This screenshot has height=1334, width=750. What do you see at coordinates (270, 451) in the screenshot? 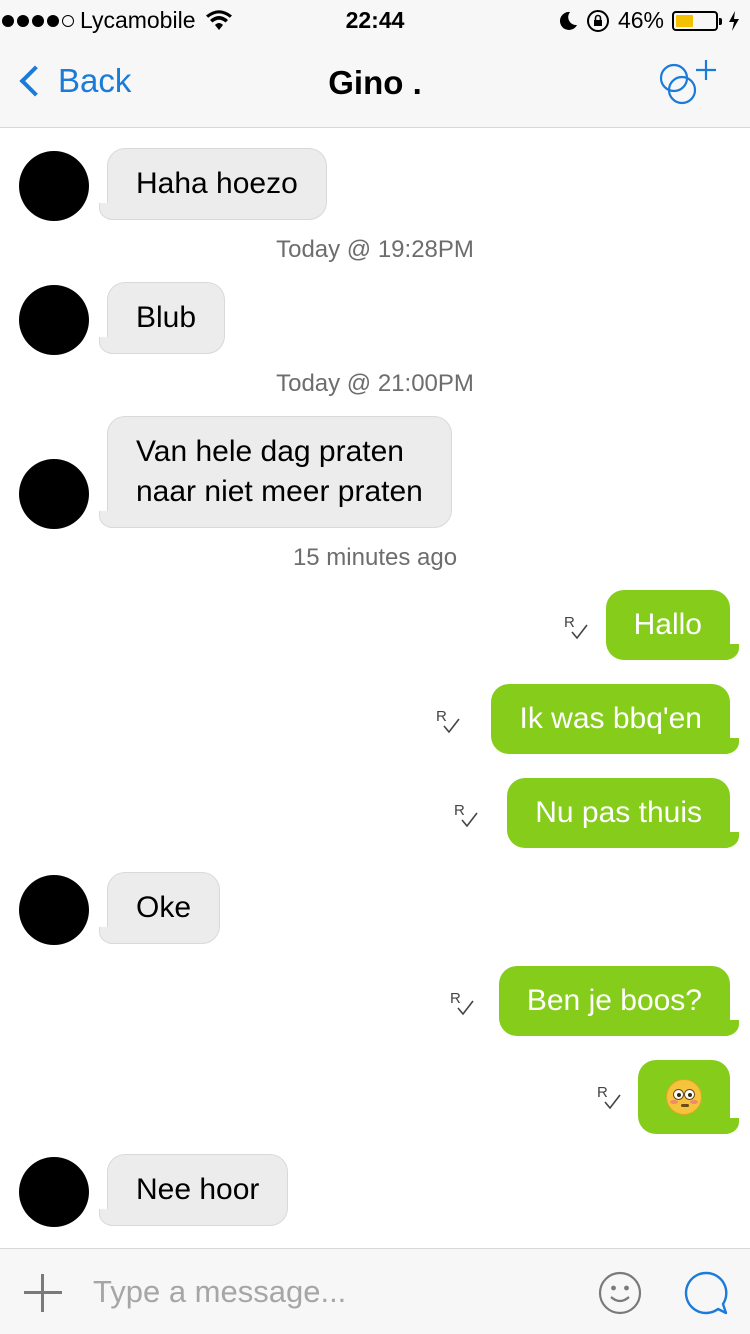
I see `message-line: Van hele dag praten` at bounding box center [270, 451].